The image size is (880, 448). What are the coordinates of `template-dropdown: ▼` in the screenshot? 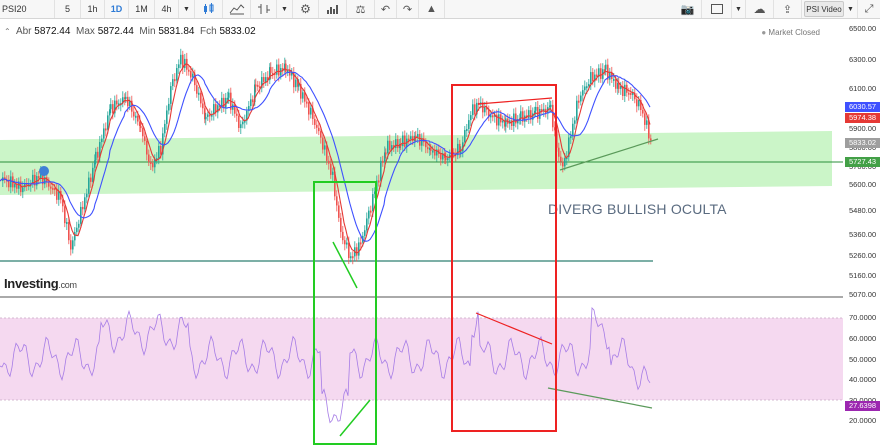 It's located at (851, 9).